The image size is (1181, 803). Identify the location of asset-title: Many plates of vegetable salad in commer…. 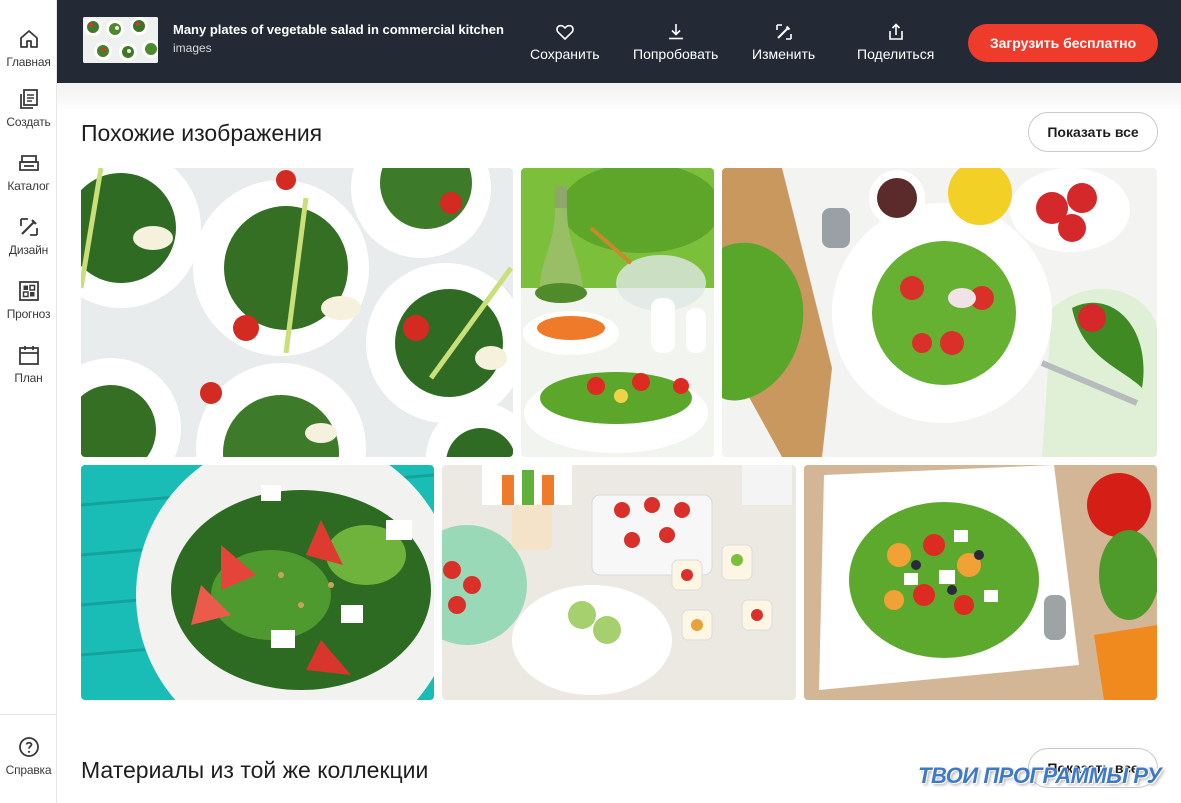
(338, 29).